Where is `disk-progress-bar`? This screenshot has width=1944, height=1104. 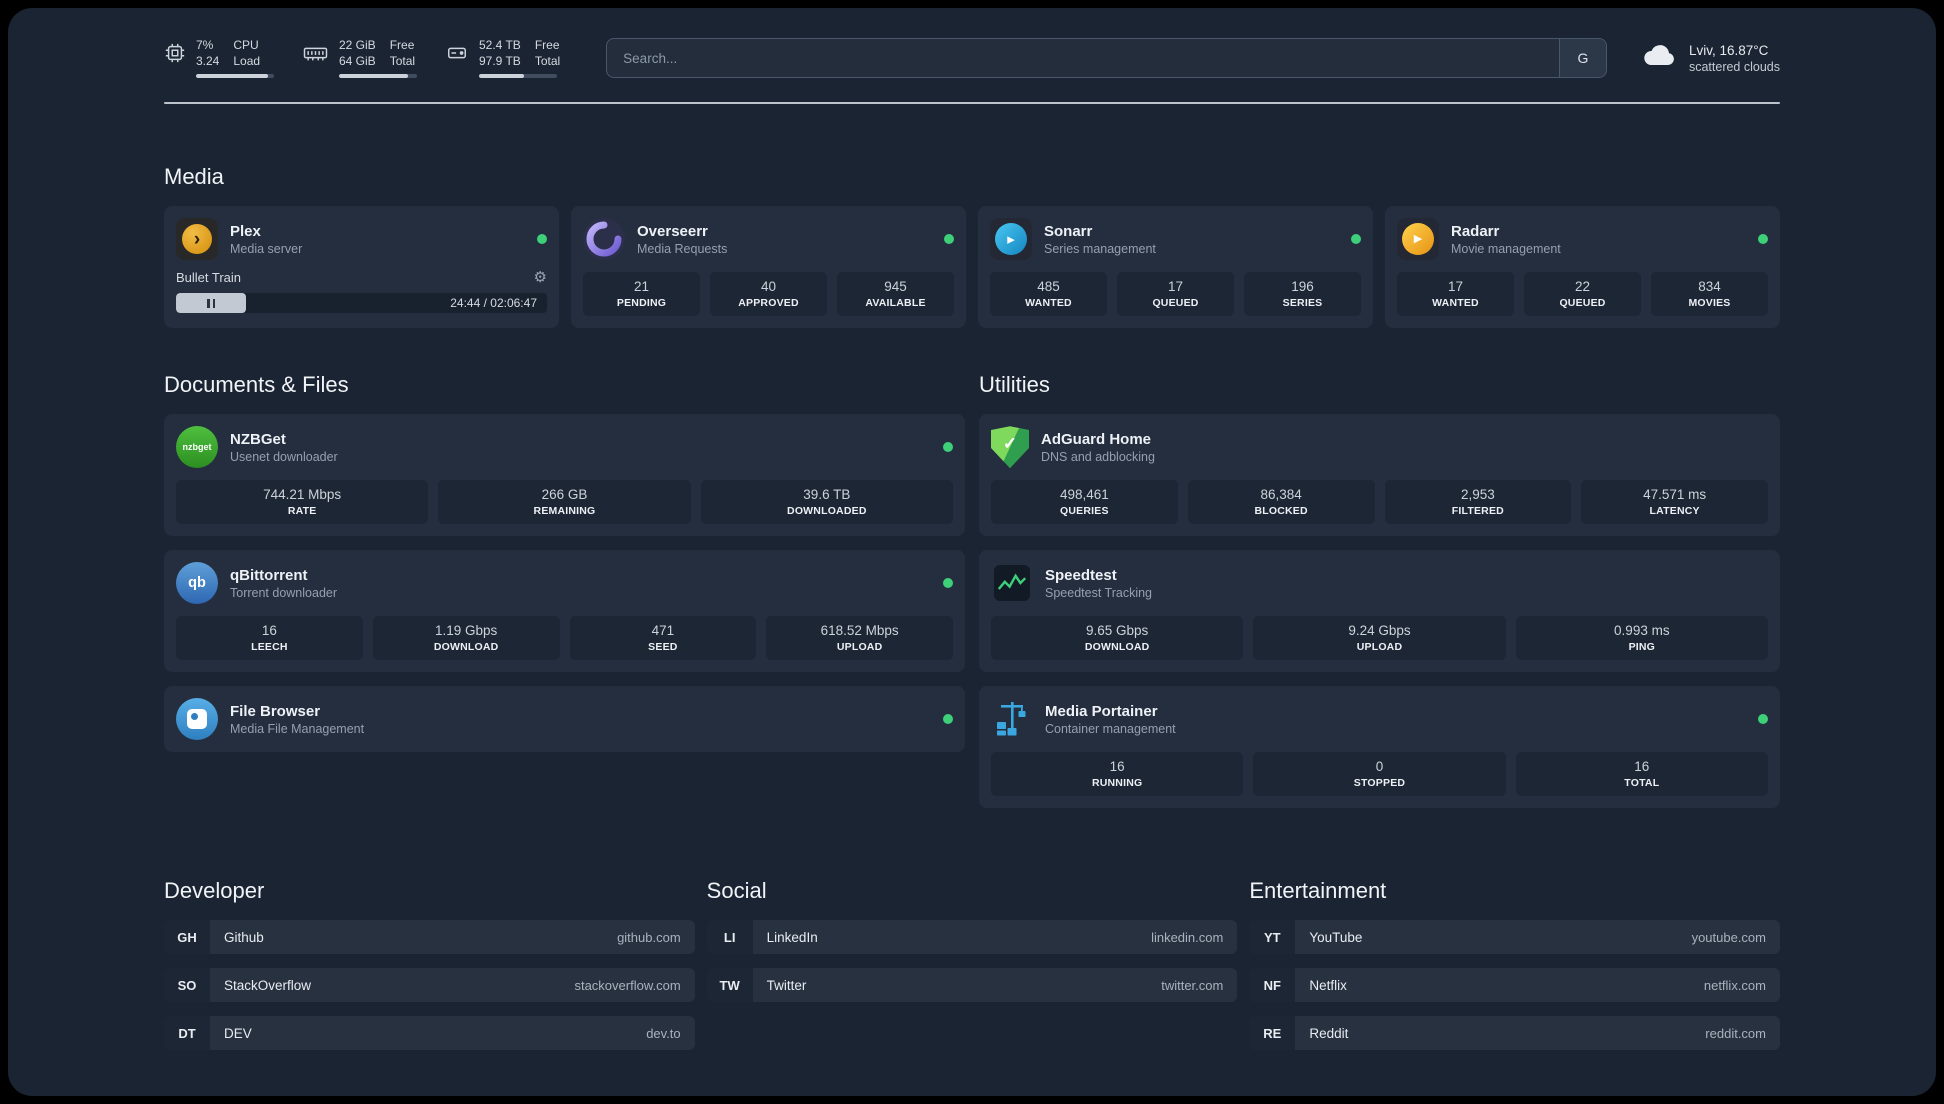 disk-progress-bar is located at coordinates (518, 76).